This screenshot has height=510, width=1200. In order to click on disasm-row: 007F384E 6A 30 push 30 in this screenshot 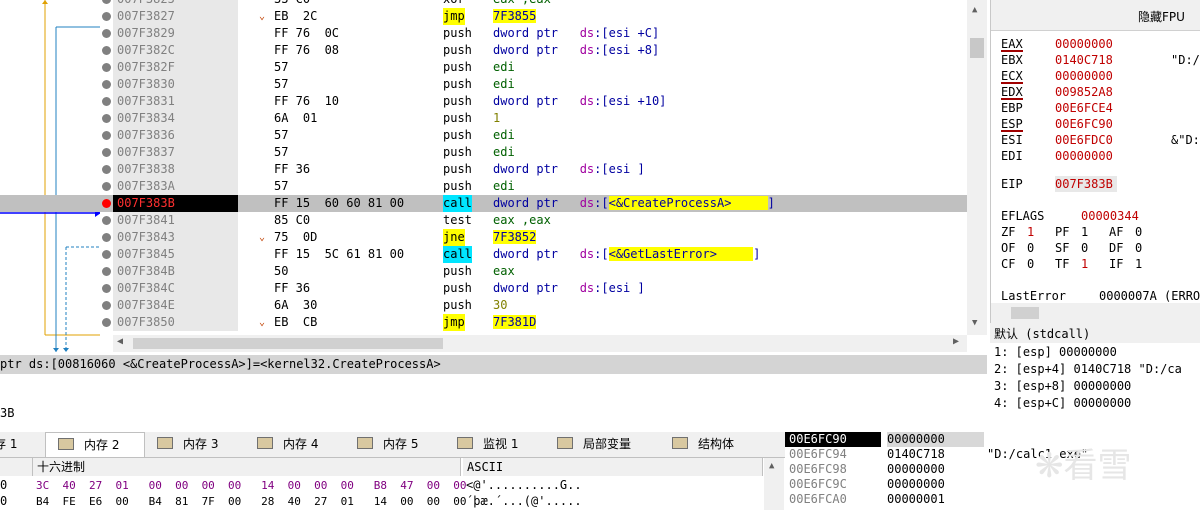, I will do `click(483, 305)`.